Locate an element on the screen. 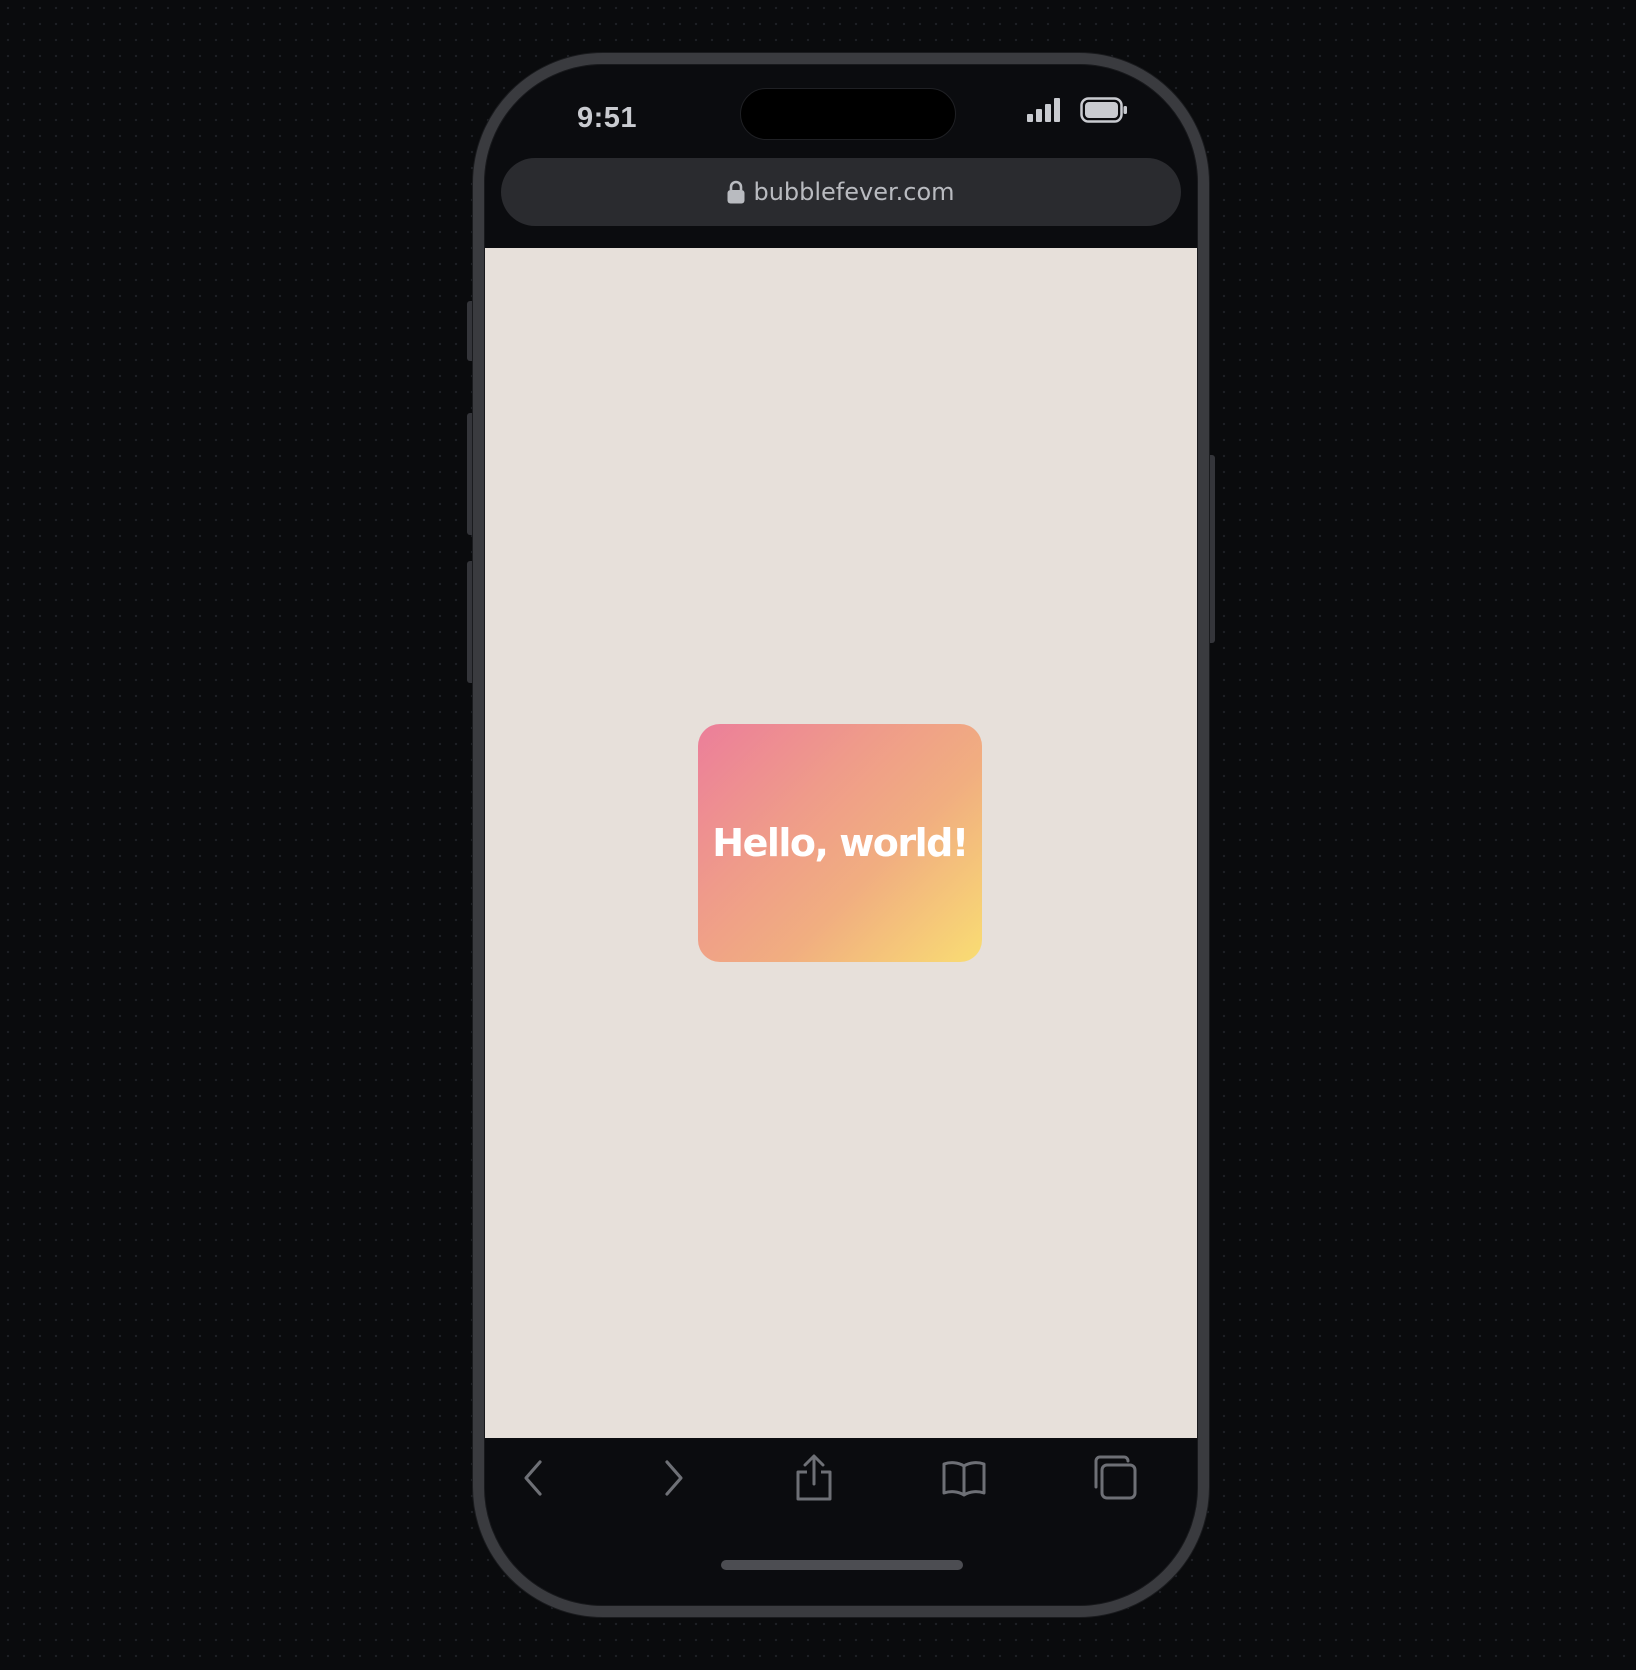 Image resolution: width=1636 pixels, height=1670 pixels. bookmarks-button is located at coordinates (964, 1478).